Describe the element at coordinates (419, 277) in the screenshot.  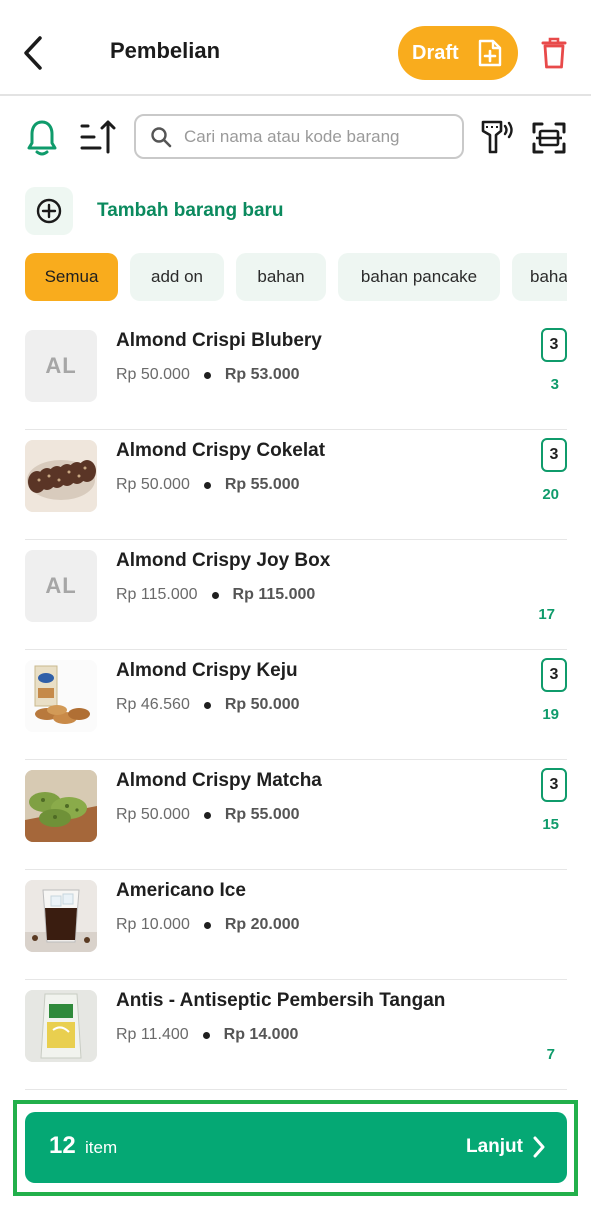
I see `chip-bahan-pancake: bahan pancake` at that location.